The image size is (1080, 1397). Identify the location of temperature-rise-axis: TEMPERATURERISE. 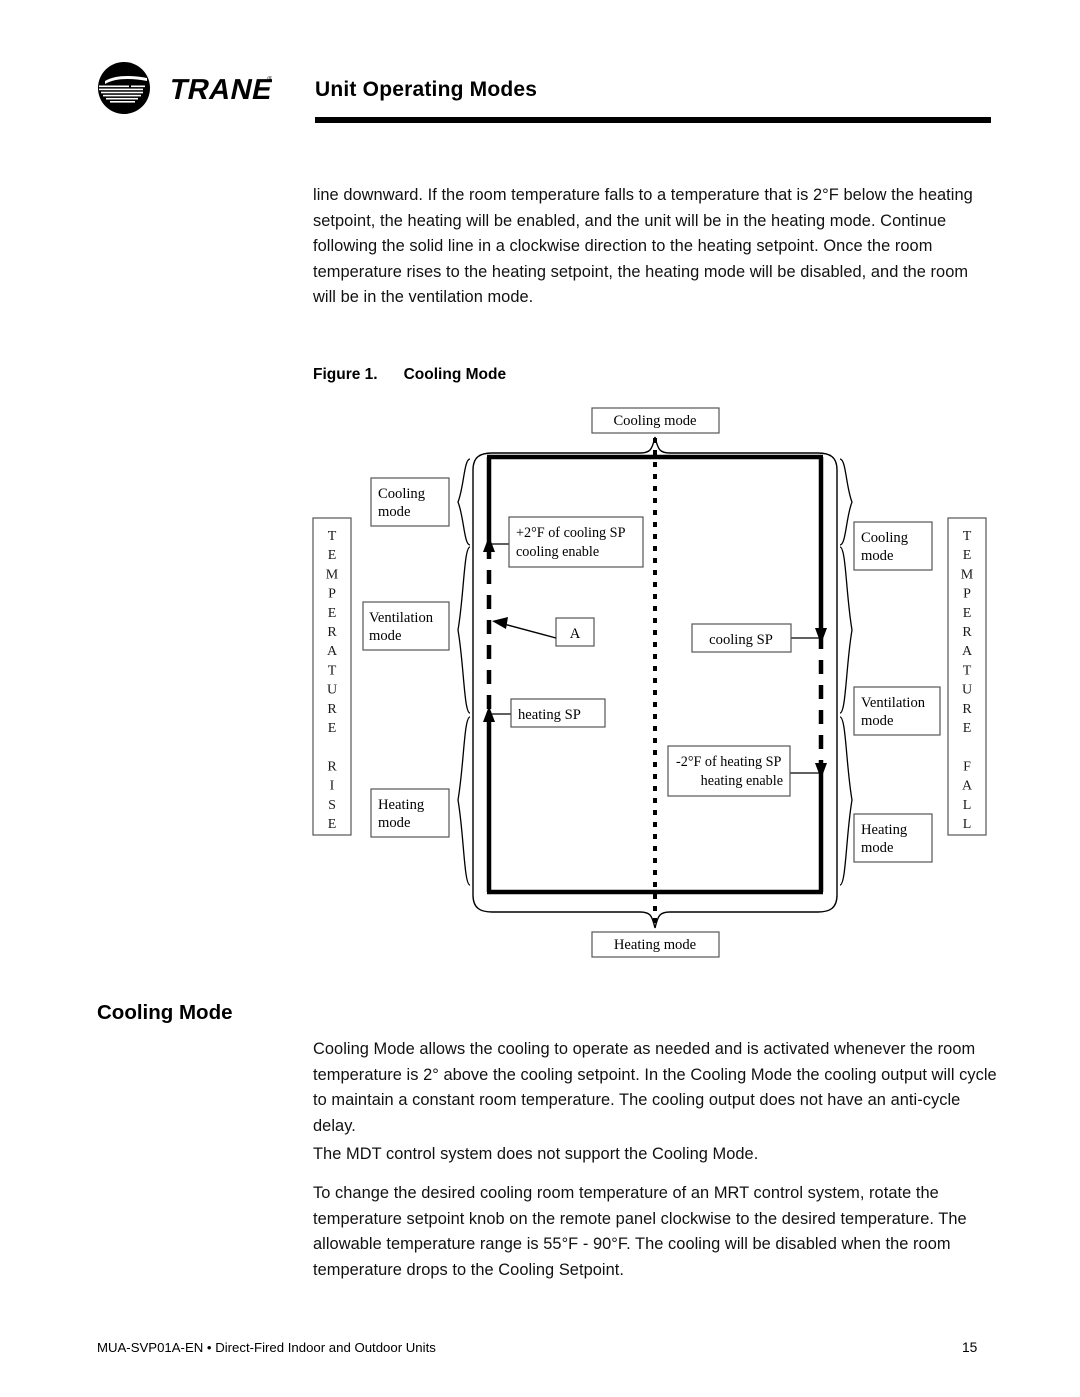
(332, 676).